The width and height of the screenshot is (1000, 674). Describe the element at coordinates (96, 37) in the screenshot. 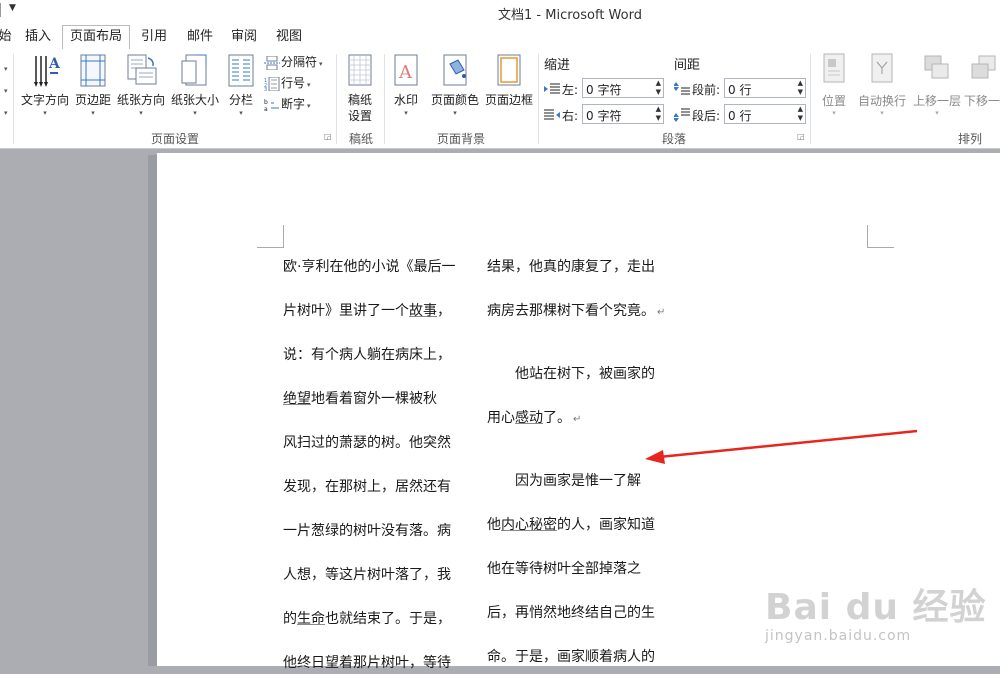

I see `tab-page-layout: 页面布局` at that location.